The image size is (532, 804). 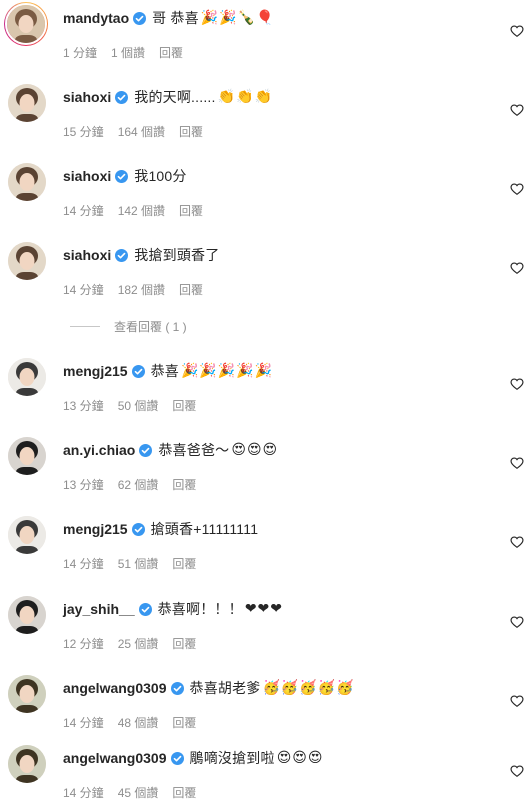 I want to click on comment-text: 恭喜, so click(x=164, y=371).